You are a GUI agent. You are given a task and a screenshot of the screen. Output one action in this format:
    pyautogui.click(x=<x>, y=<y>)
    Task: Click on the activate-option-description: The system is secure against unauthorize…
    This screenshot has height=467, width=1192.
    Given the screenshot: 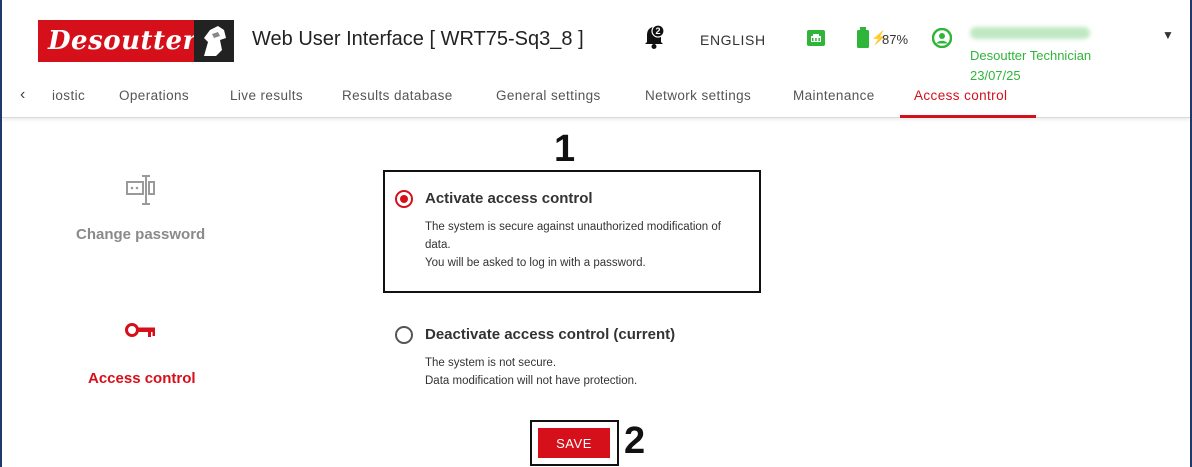 What is the action you would take?
    pyautogui.click(x=590, y=245)
    